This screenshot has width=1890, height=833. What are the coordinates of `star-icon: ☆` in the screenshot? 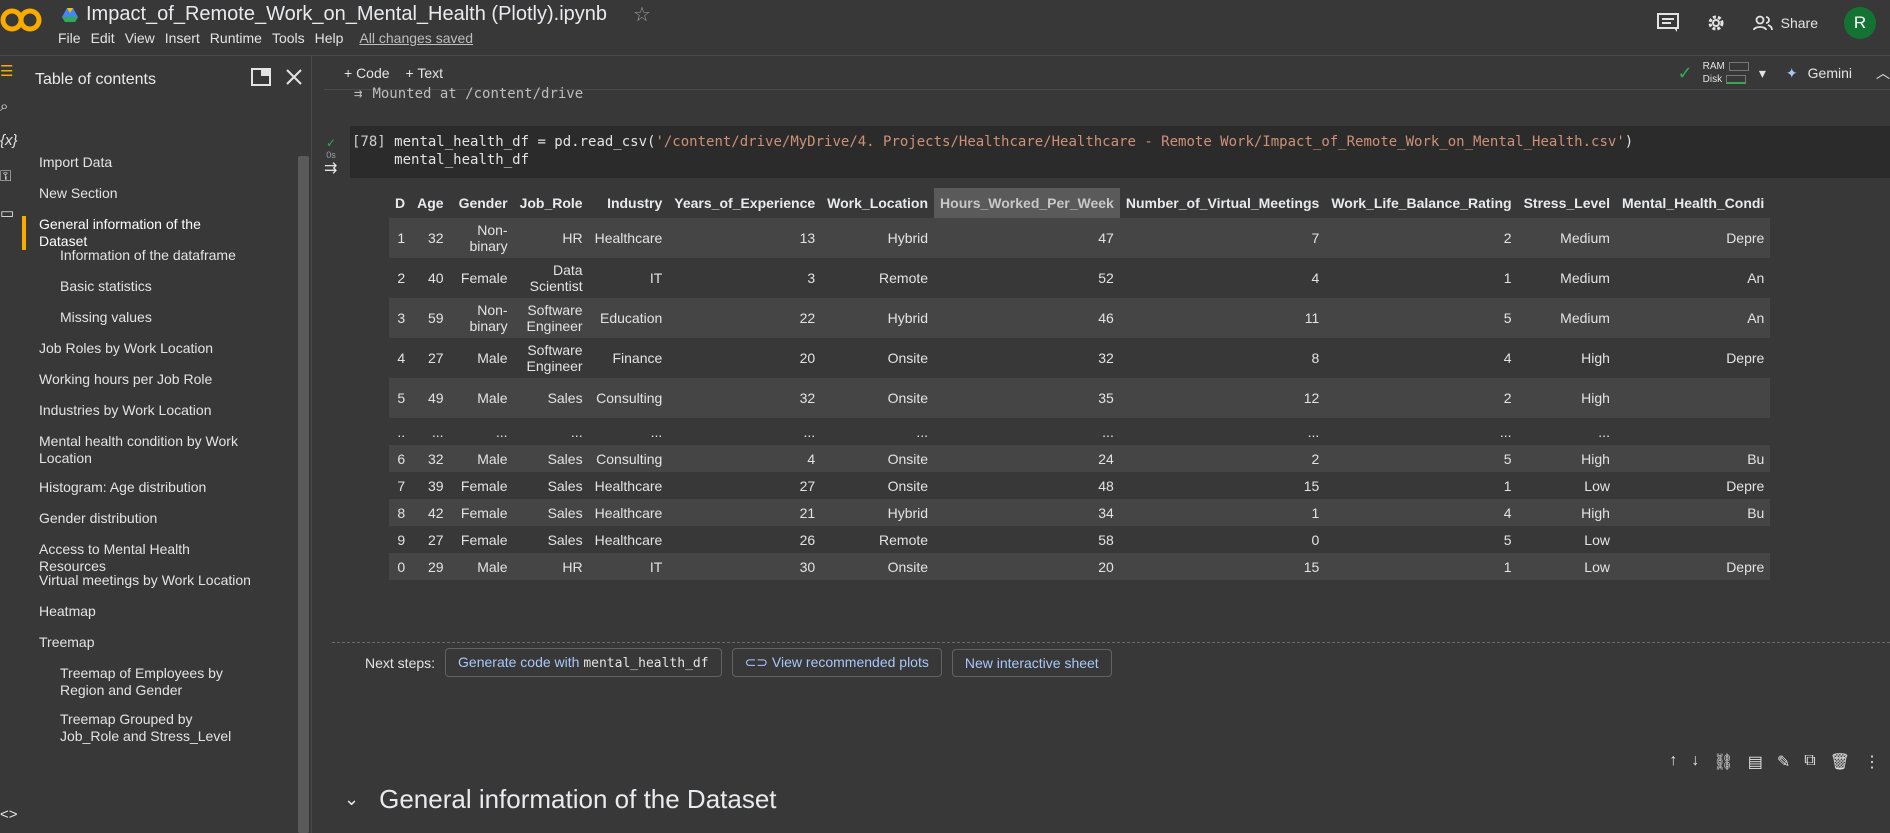 It's located at (642, 14).